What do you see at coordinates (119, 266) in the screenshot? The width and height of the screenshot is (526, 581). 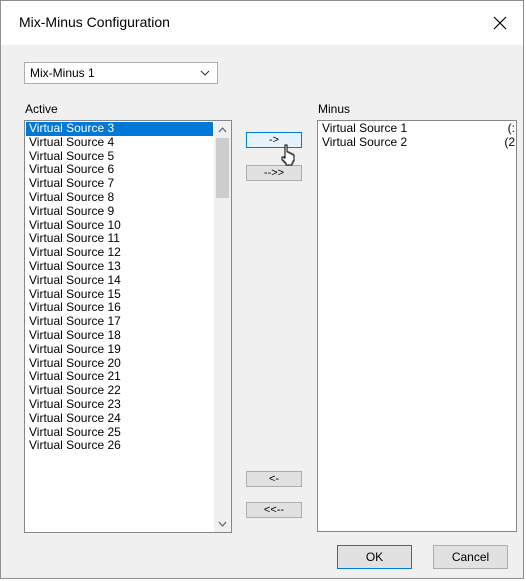 I see `active-list-item: Virtual Source 13` at bounding box center [119, 266].